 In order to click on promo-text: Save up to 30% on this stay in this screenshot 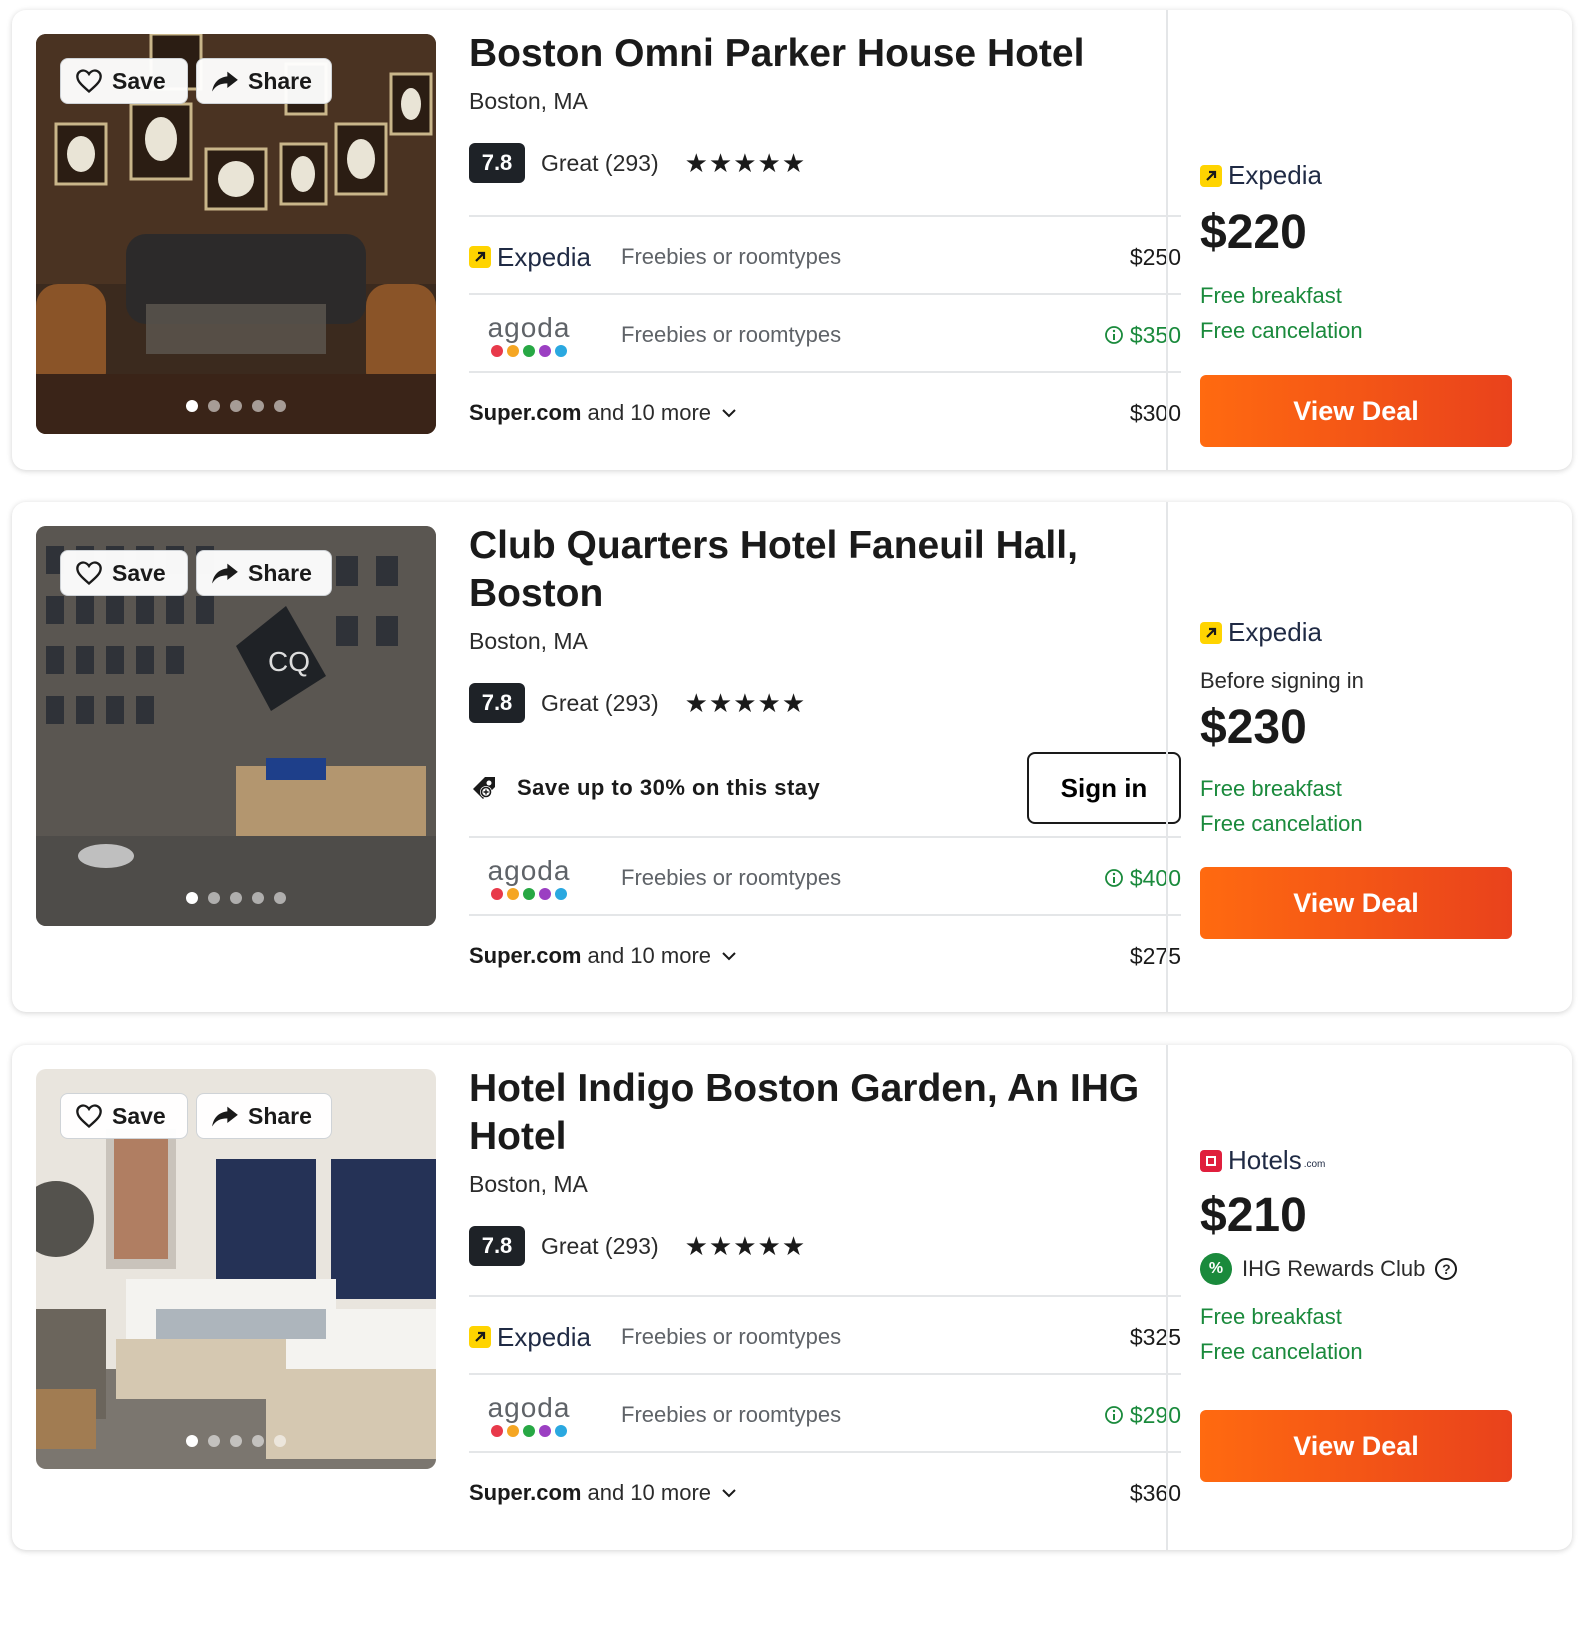, I will do `click(669, 787)`.